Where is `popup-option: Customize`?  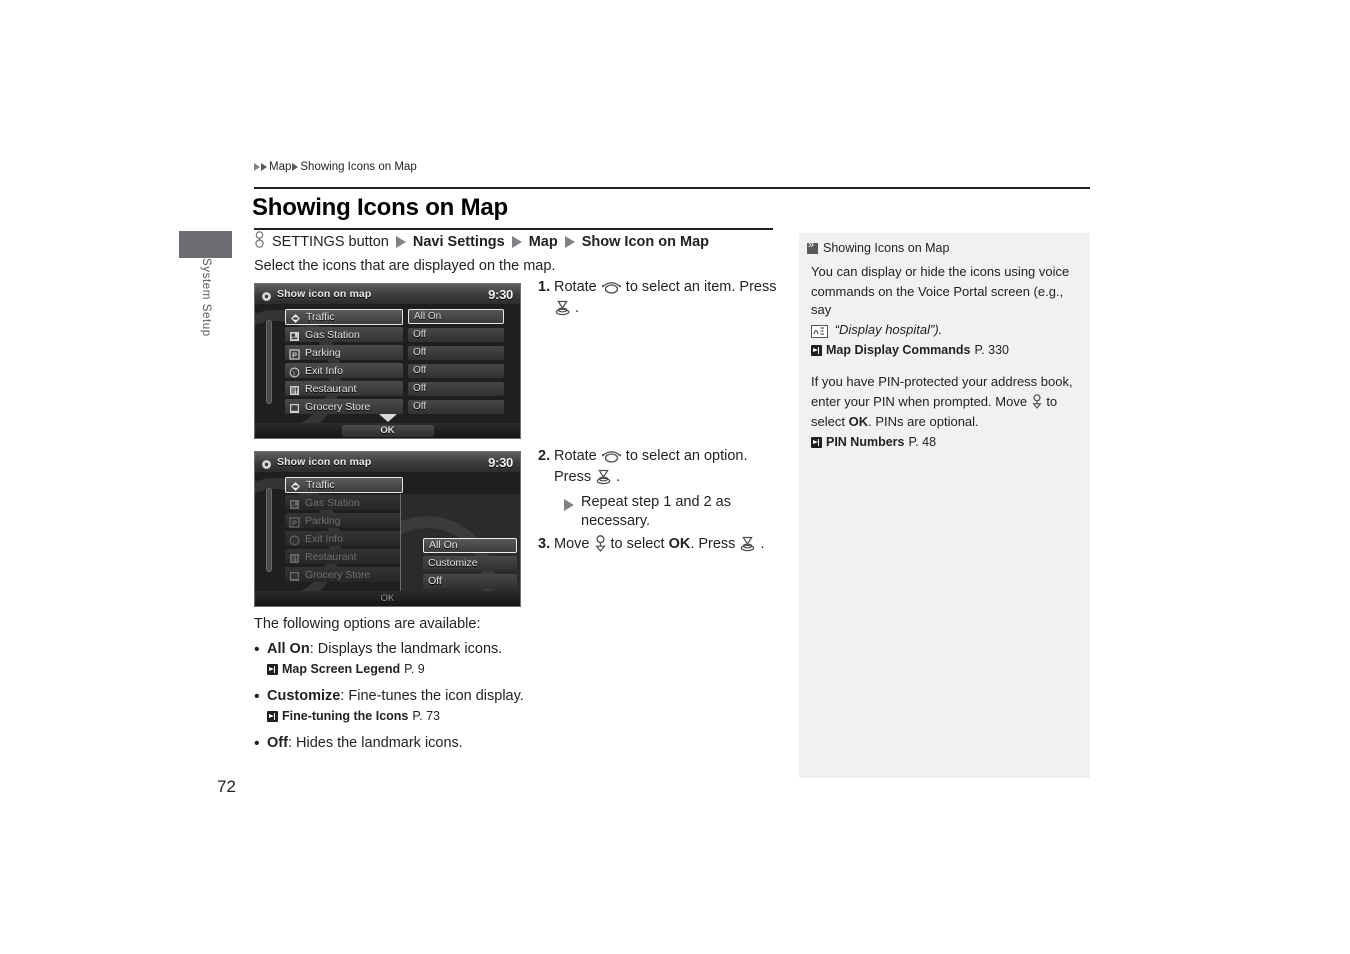 popup-option: Customize is located at coordinates (470, 563).